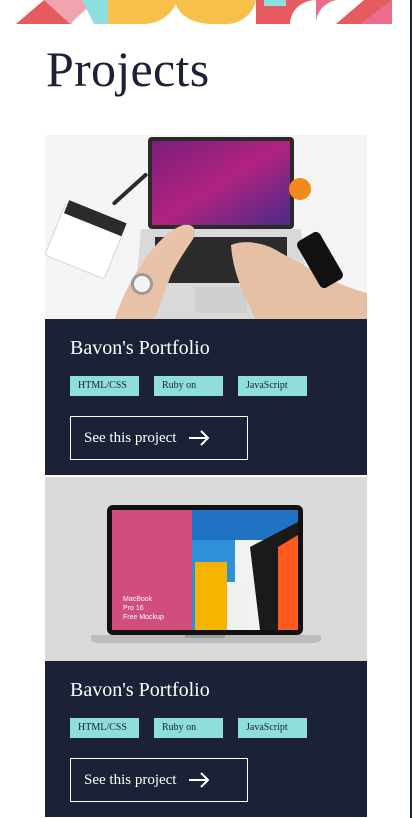 Image resolution: width=412 pixels, height=818 pixels. What do you see at coordinates (143, 617) in the screenshot?
I see `mockup-label: Free Mockup` at bounding box center [143, 617].